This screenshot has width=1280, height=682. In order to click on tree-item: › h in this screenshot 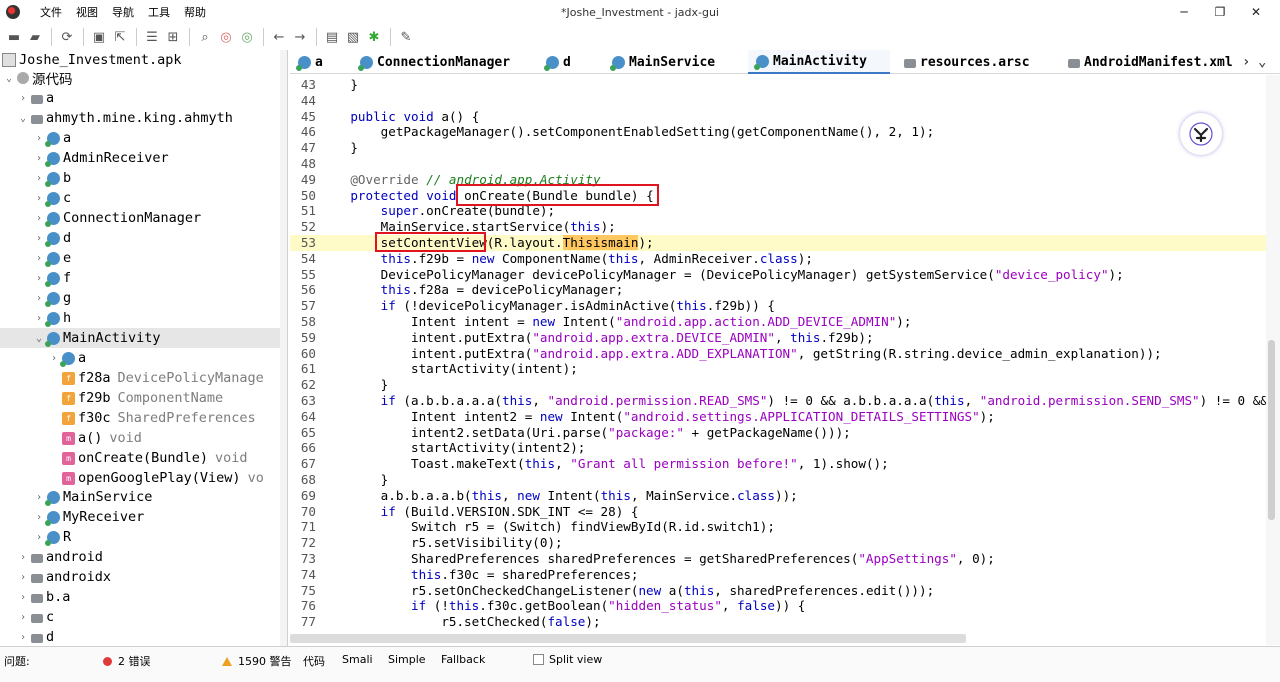, I will do `click(140, 318)`.